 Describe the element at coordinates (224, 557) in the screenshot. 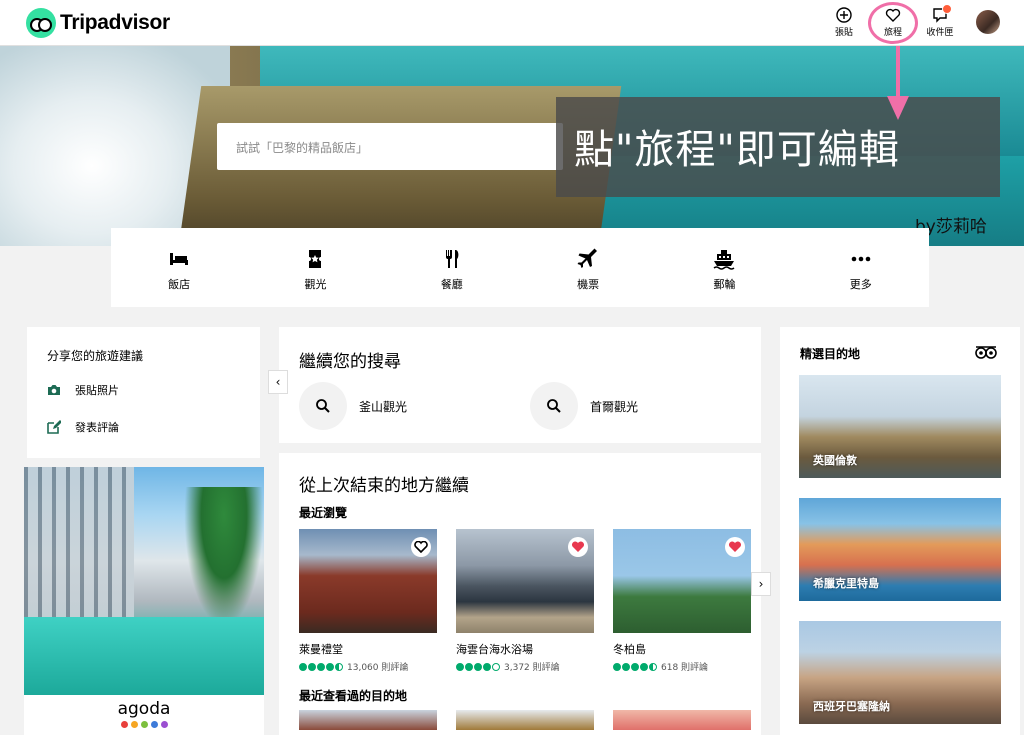

I see `ad-palm-trees` at that location.